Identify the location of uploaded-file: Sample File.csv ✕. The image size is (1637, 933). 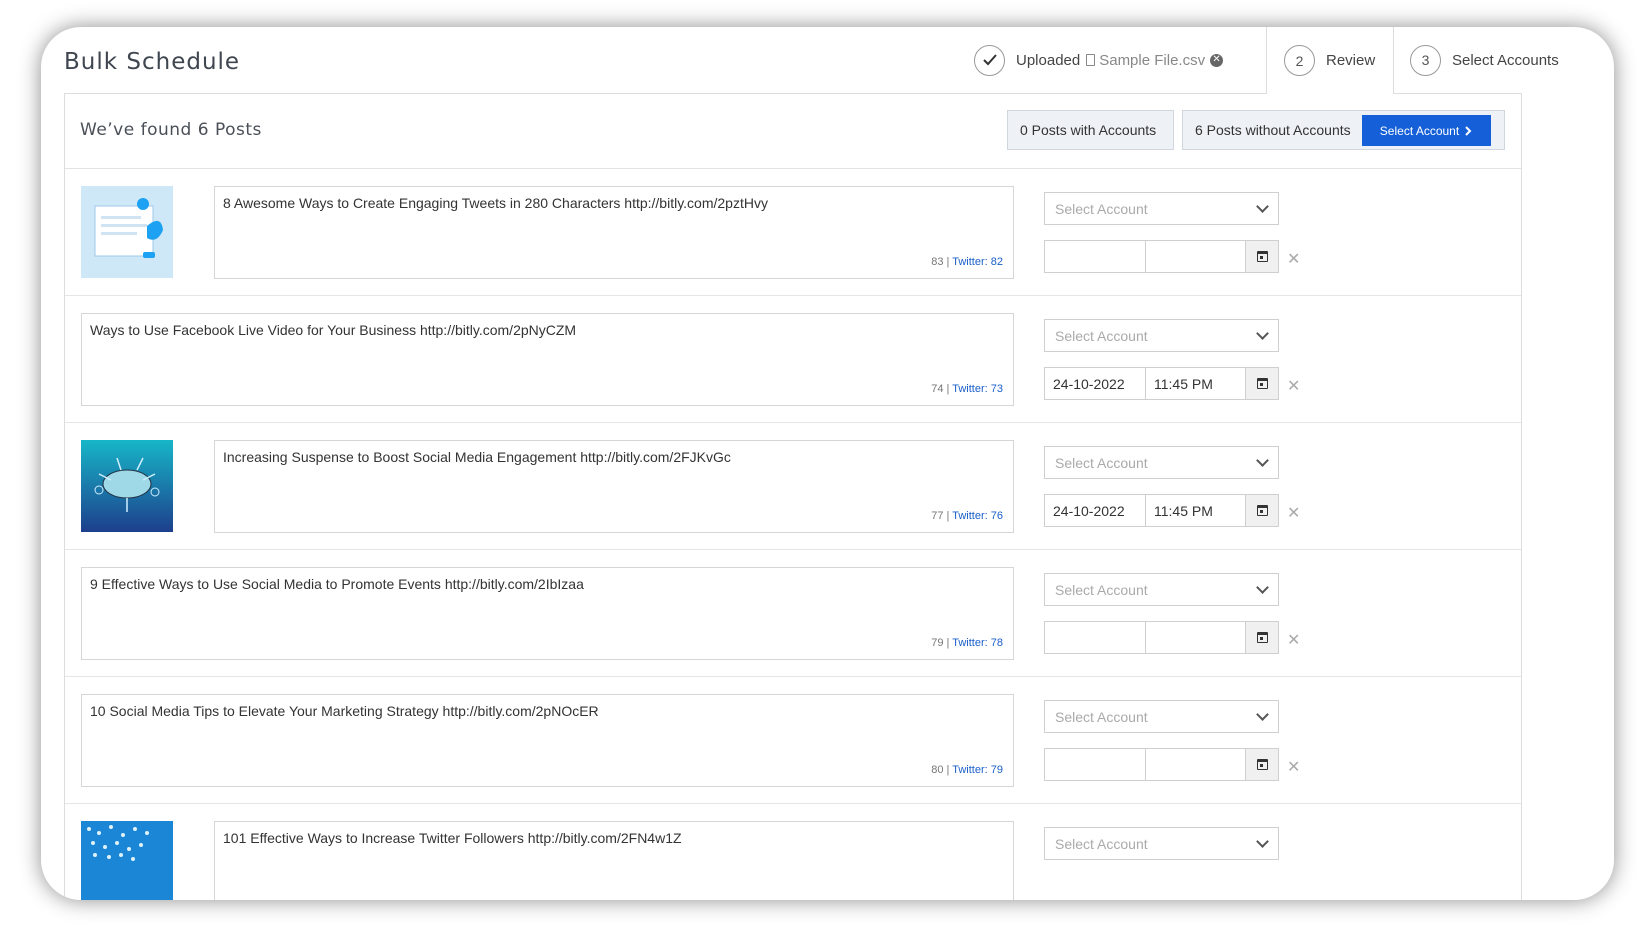
(1155, 60).